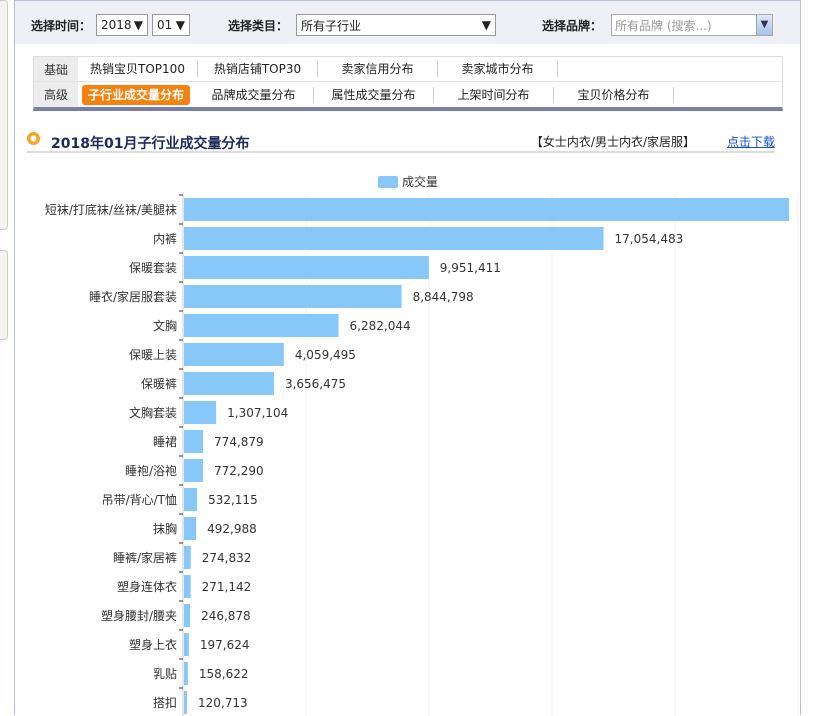 This screenshot has width=813, height=716. What do you see at coordinates (233, 500) in the screenshot?
I see `value-label: 532,115` at bounding box center [233, 500].